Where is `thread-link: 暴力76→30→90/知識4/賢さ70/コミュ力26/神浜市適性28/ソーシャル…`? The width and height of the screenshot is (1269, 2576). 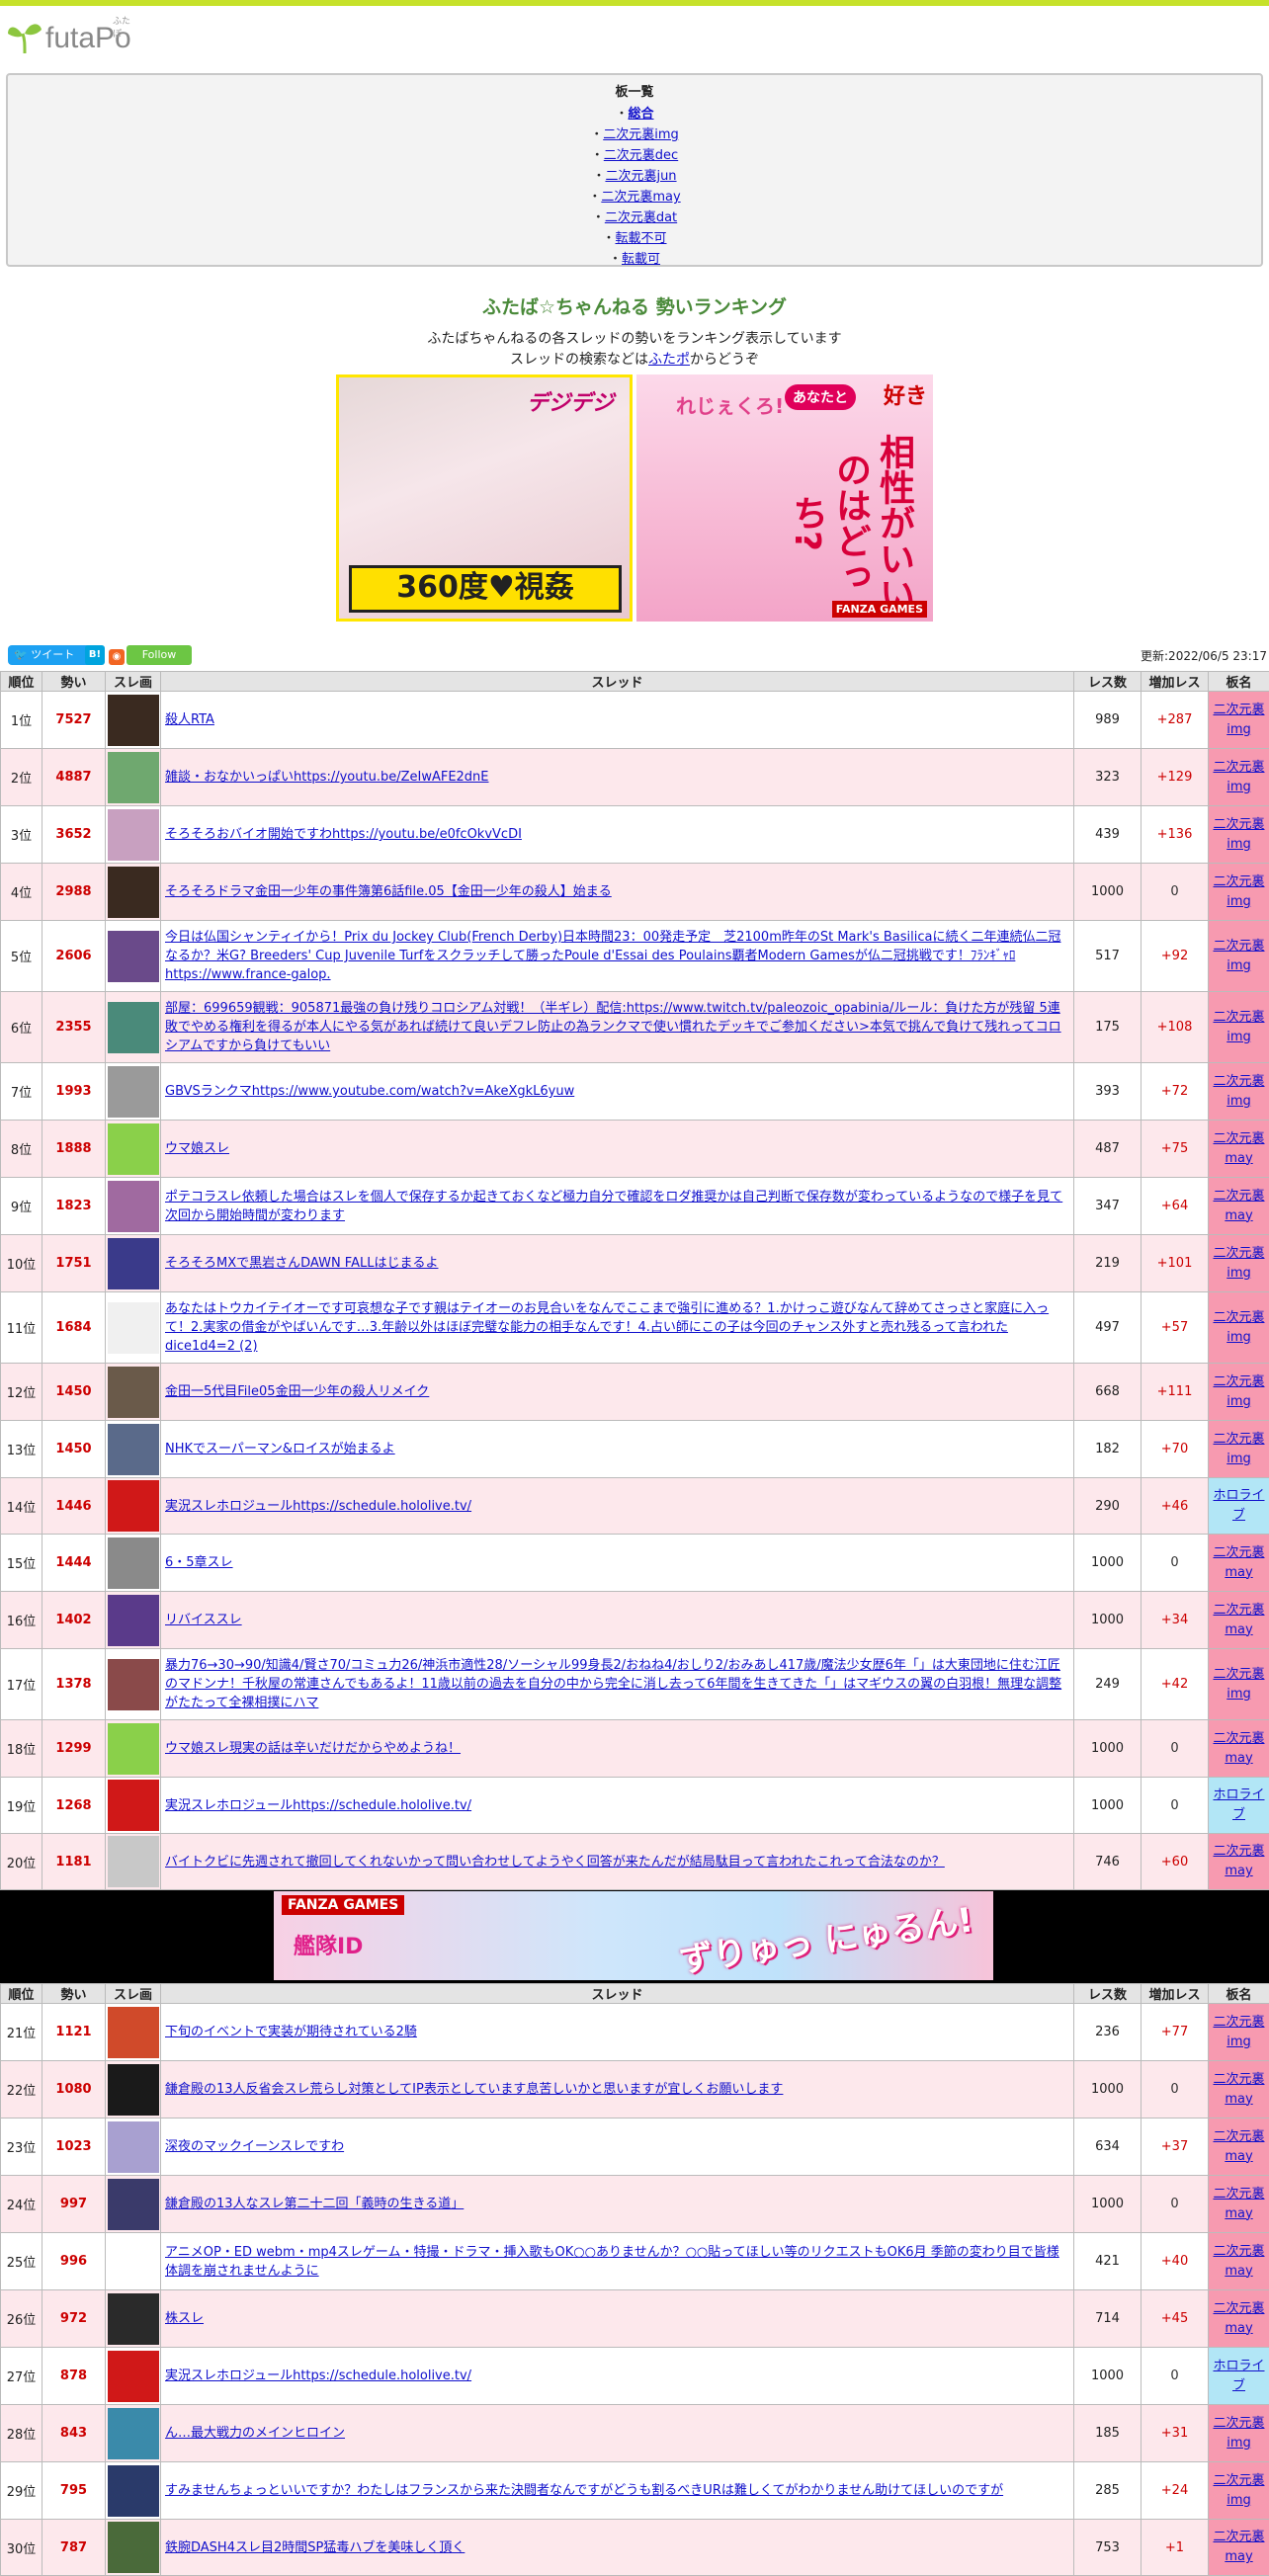 thread-link: 暴力76→30→90/知識4/賢さ70/コミュ力26/神浜市適性28/ソーシャル… is located at coordinates (613, 1684).